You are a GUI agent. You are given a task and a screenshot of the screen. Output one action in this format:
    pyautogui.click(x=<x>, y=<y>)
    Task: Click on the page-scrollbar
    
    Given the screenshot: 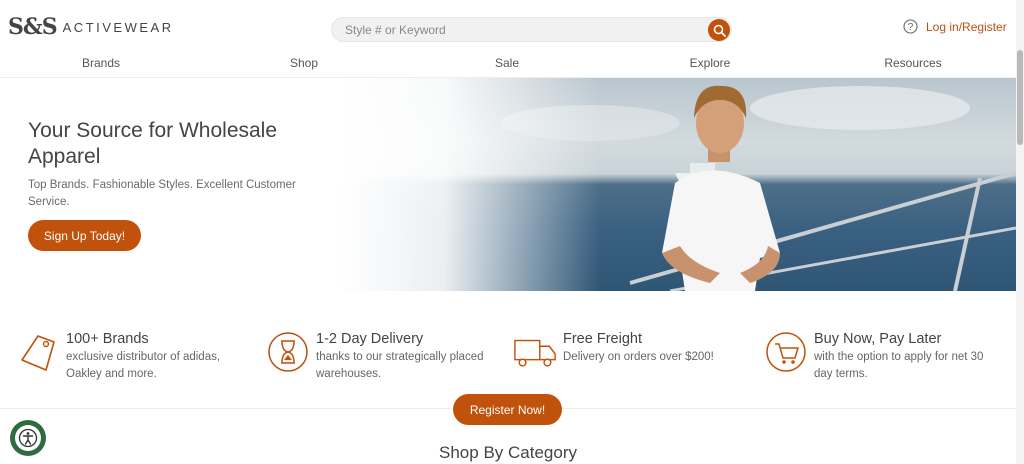 What is the action you would take?
    pyautogui.click(x=1020, y=232)
    